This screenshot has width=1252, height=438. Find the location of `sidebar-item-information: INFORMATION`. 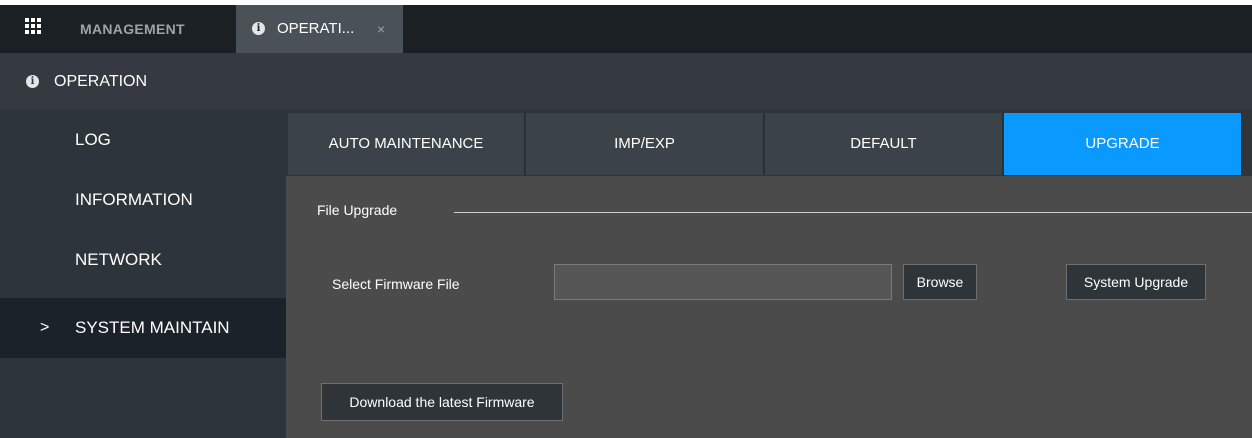

sidebar-item-information: INFORMATION is located at coordinates (143, 200).